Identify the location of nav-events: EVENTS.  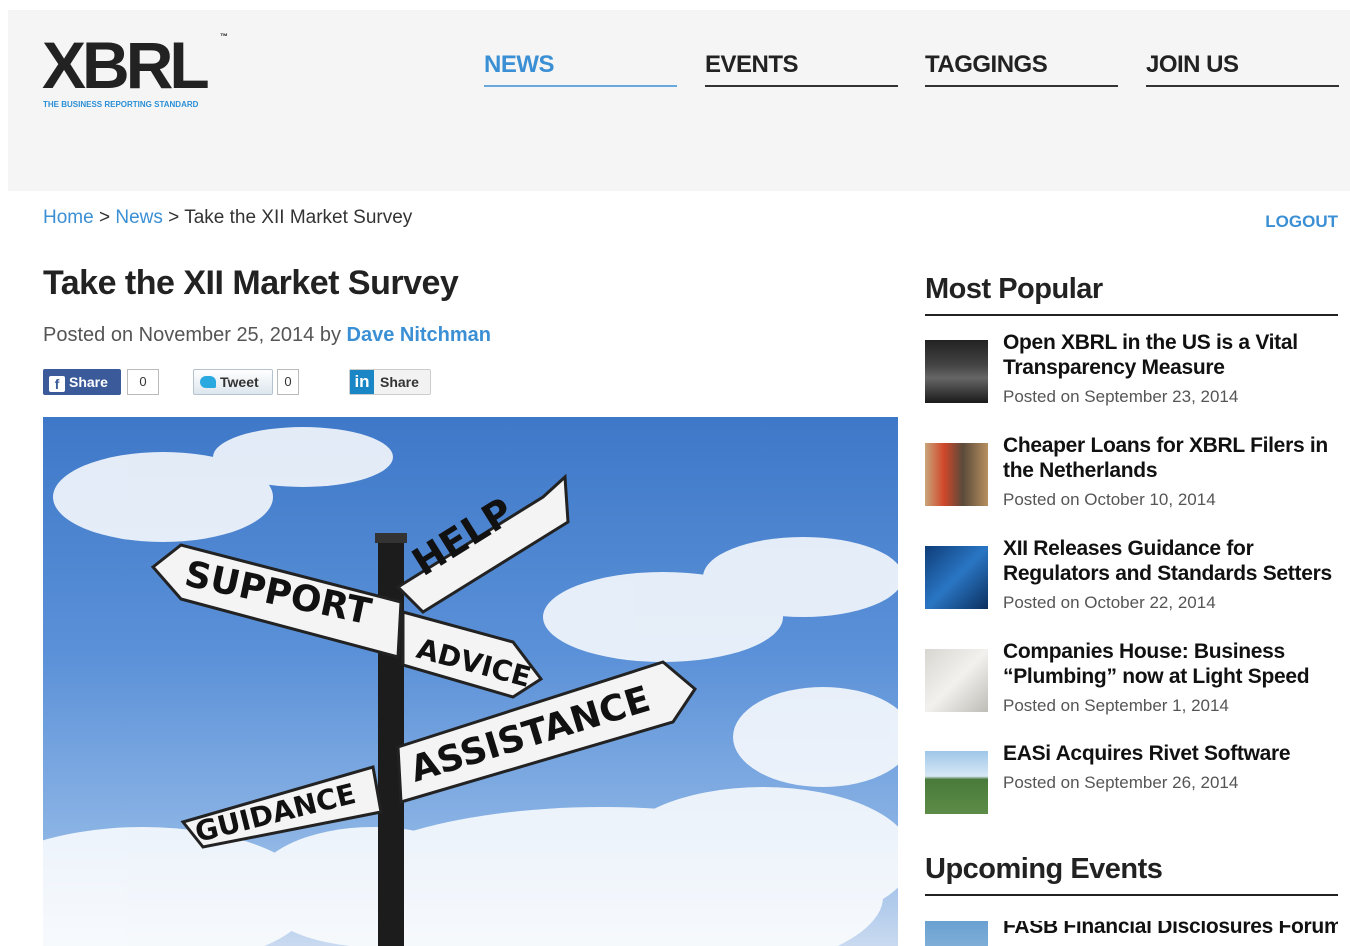
(801, 68).